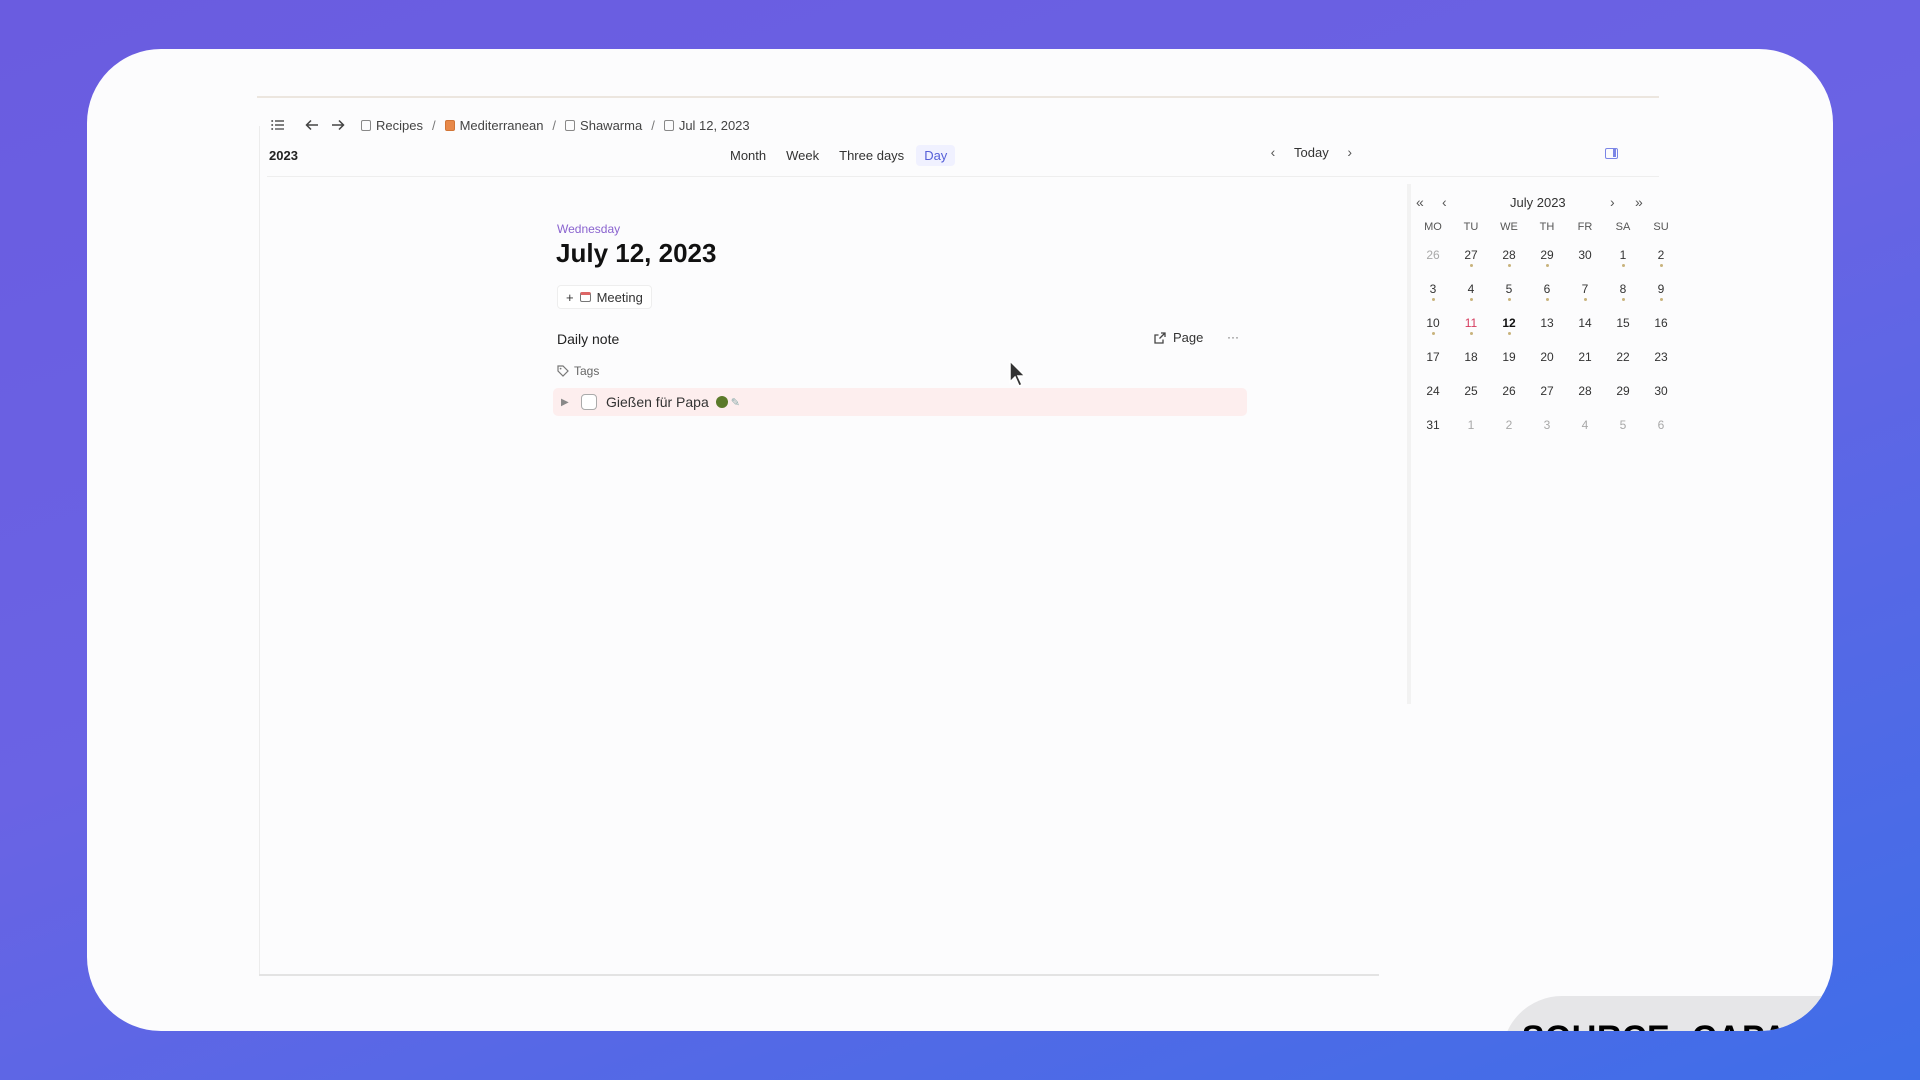  I want to click on forward-arrow-icon, so click(338, 125).